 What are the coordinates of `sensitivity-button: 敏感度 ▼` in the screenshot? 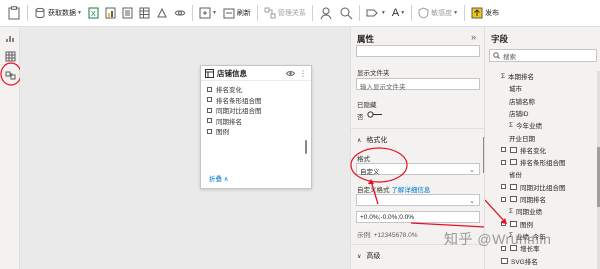 It's located at (438, 13).